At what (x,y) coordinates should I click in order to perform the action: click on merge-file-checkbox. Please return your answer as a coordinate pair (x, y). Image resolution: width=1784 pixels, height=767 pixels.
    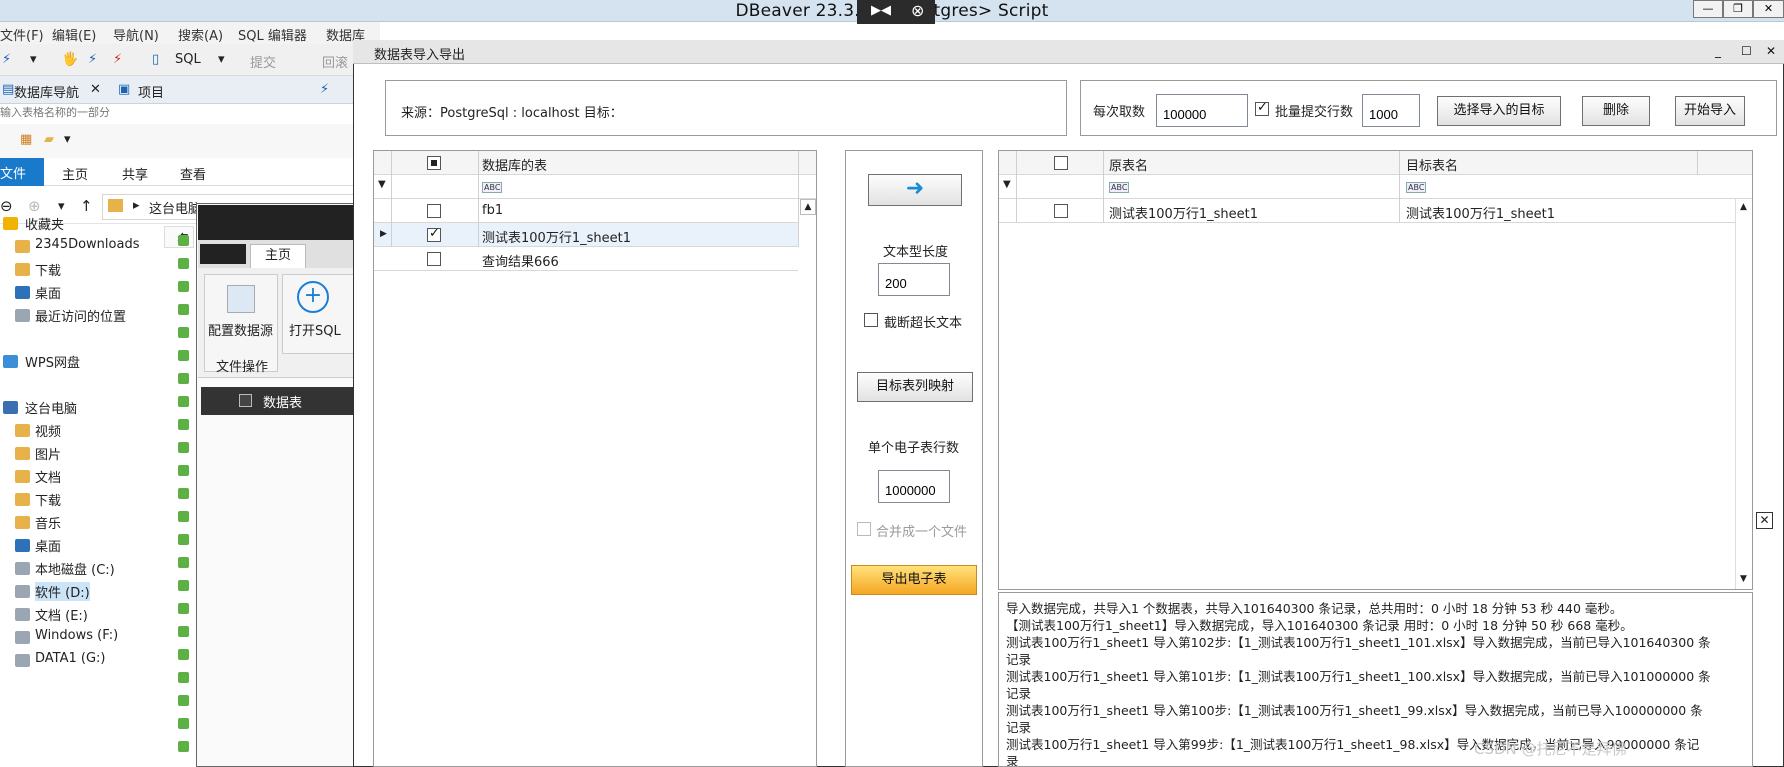
    Looking at the image, I should click on (864, 529).